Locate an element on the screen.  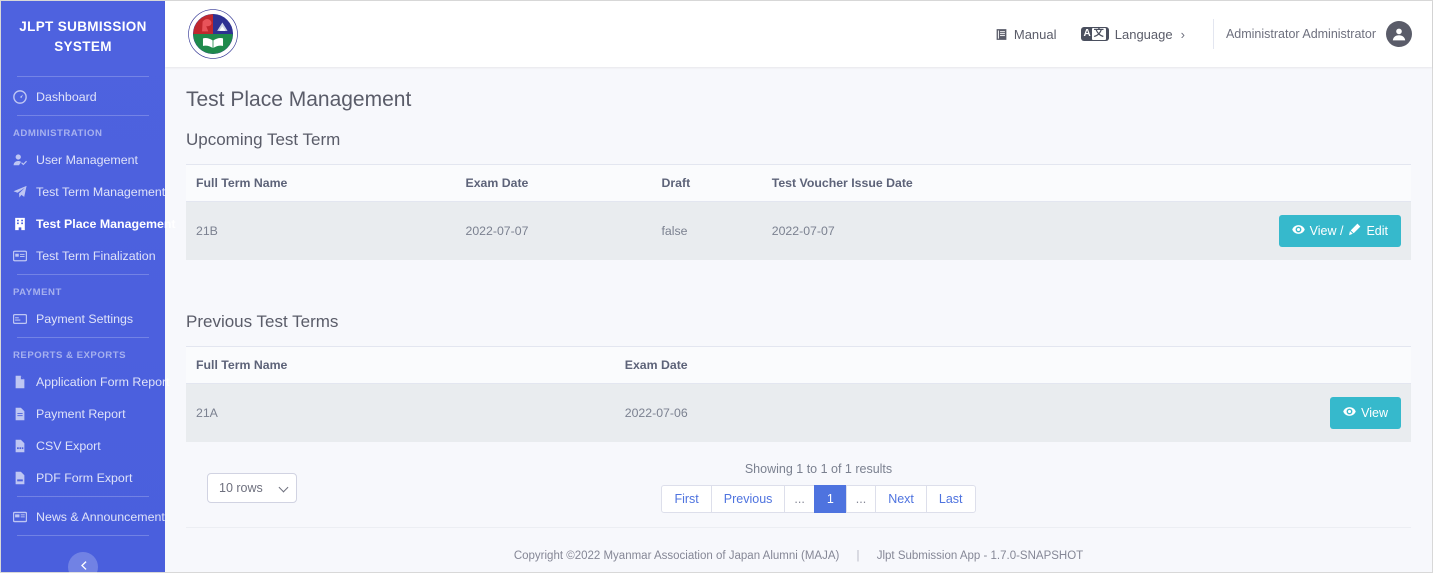
sidebar-item-payment-settings: Payment Settings is located at coordinates (83, 319).